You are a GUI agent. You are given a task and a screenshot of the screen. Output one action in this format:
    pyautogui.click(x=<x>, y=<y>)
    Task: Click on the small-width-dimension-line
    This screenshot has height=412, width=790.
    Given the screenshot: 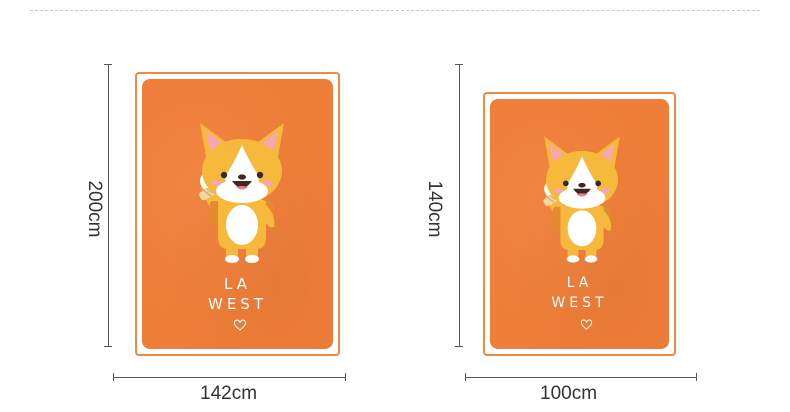 What is the action you would take?
    pyautogui.click(x=581, y=377)
    